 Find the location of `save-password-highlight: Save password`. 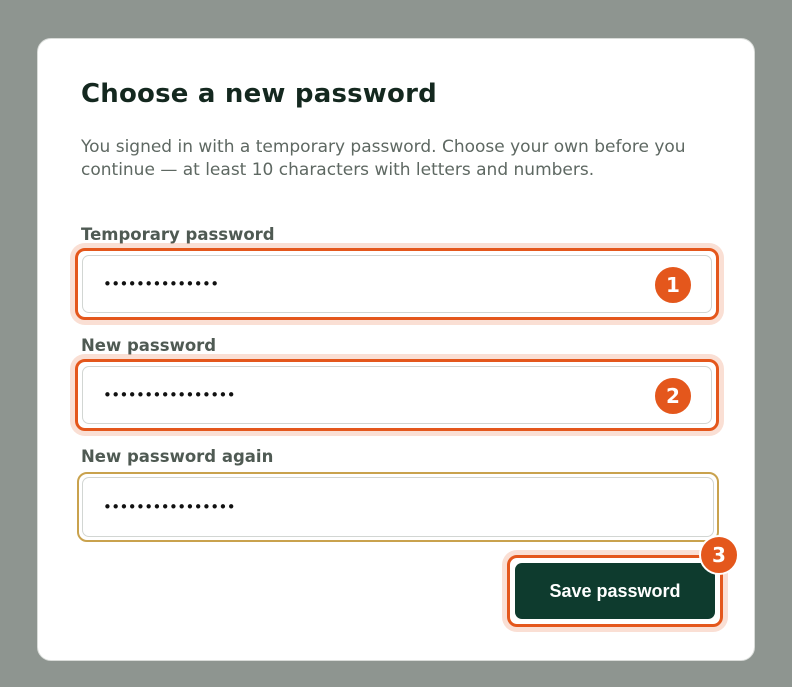

save-password-highlight: Save password is located at coordinates (615, 591).